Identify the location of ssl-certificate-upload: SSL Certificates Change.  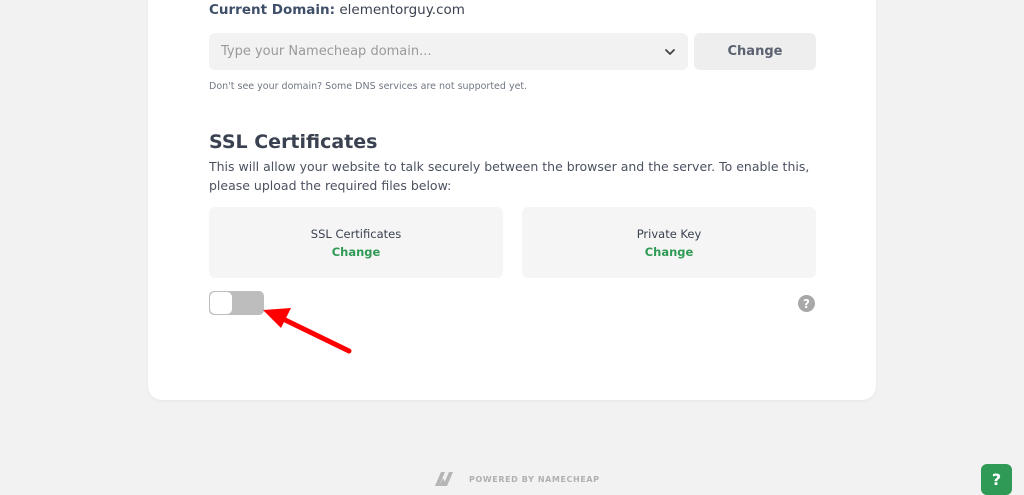
(356, 242).